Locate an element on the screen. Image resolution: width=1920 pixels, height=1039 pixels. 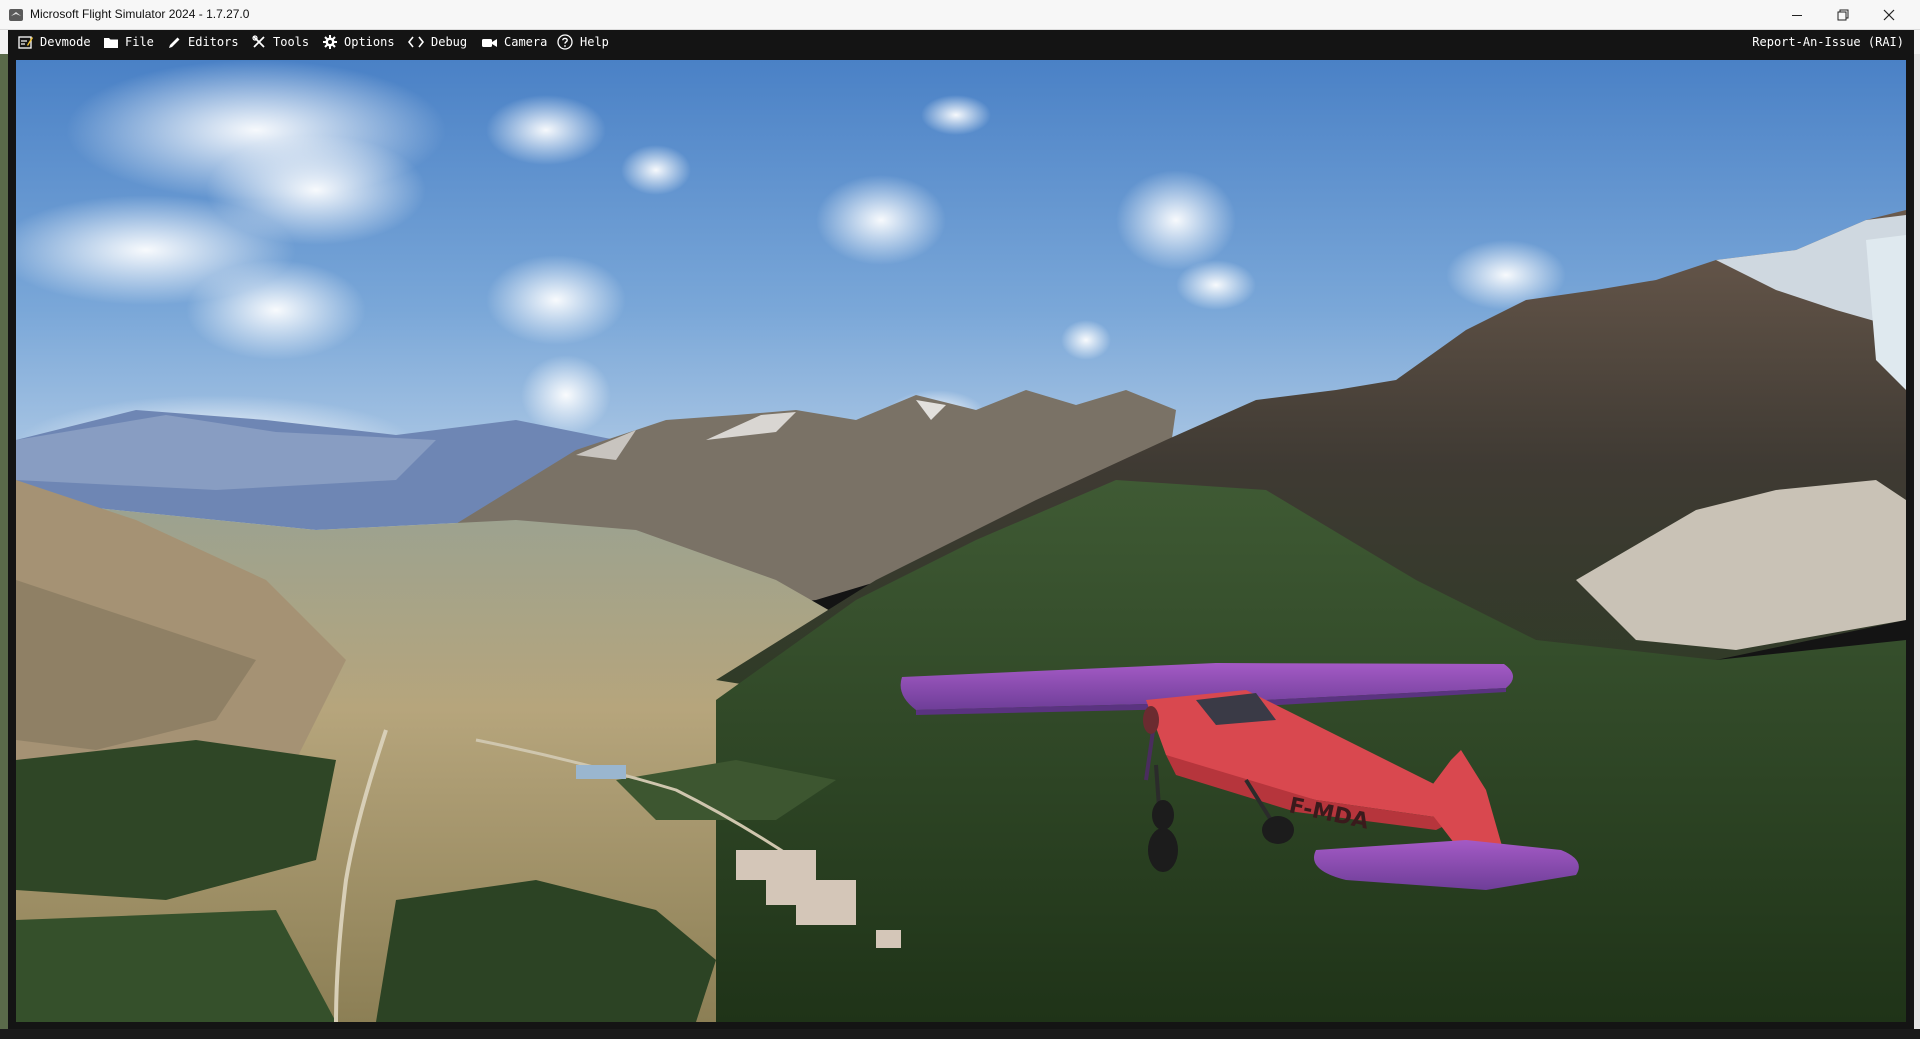
menu-editors: Editors is located at coordinates (203, 42).